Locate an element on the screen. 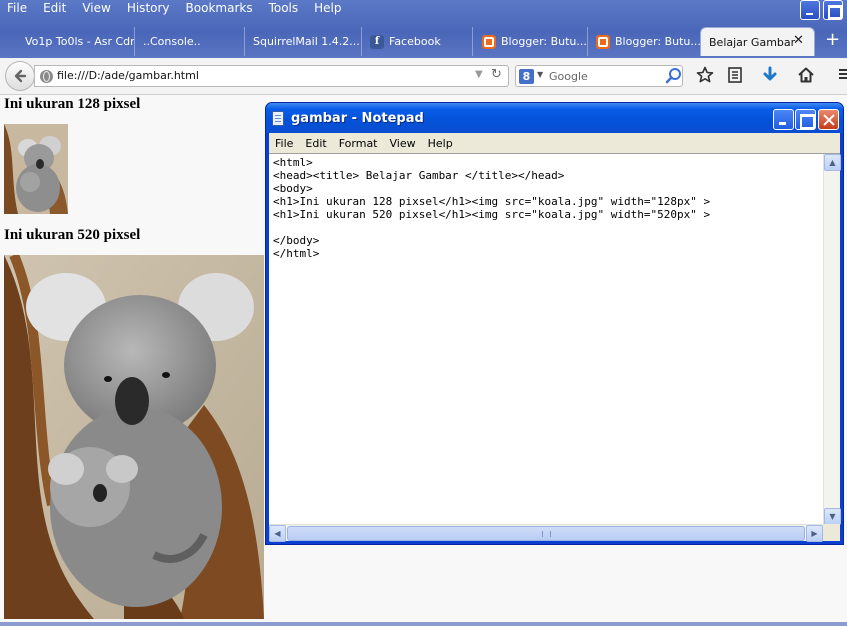 The image size is (847, 626). globe-icon is located at coordinates (46, 76).